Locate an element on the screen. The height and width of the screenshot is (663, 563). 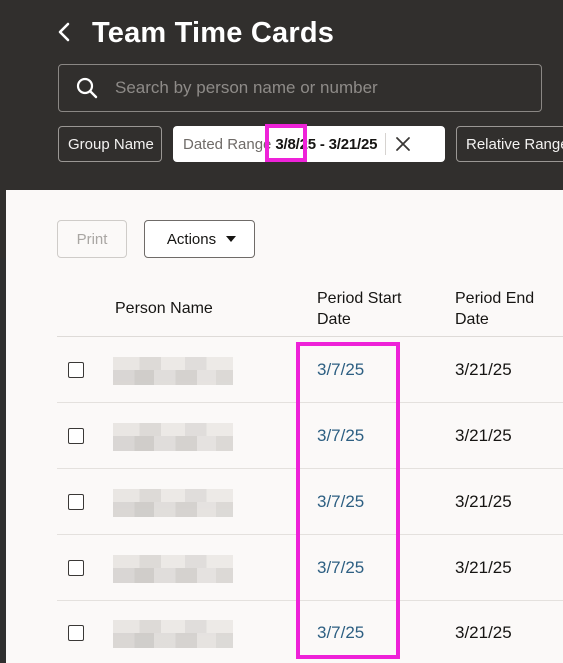
dated-range-filter-chip: Dated Range 3/8/25 - 3/21/25 is located at coordinates (309, 144).